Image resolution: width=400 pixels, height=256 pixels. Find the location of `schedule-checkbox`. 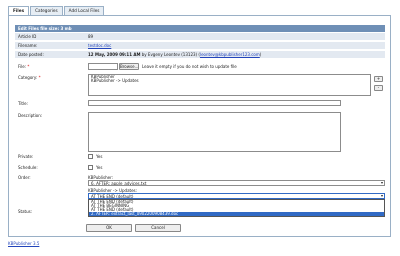

schedule-checkbox is located at coordinates (90, 167).